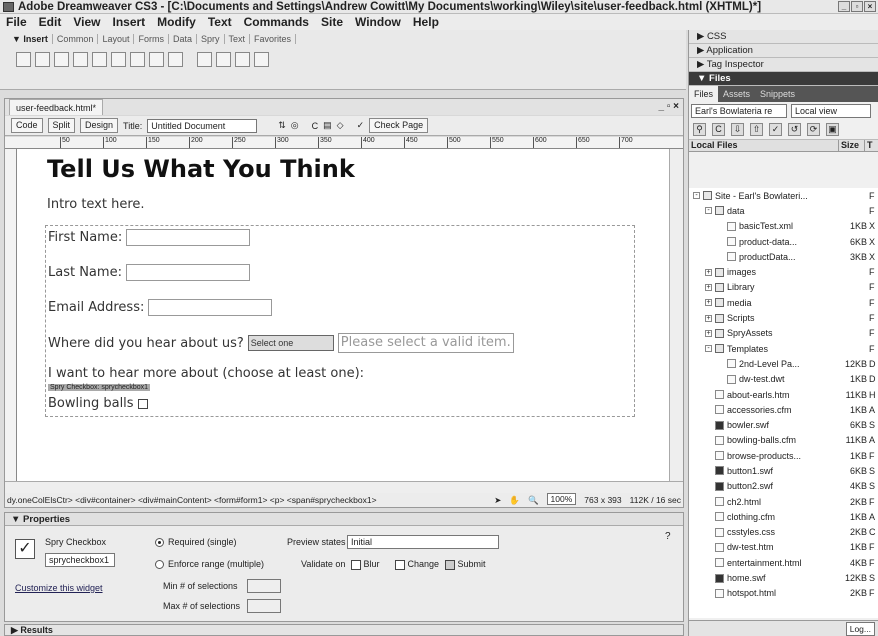  What do you see at coordinates (315, 126) in the screenshot?
I see `refresh-icon: C` at bounding box center [315, 126].